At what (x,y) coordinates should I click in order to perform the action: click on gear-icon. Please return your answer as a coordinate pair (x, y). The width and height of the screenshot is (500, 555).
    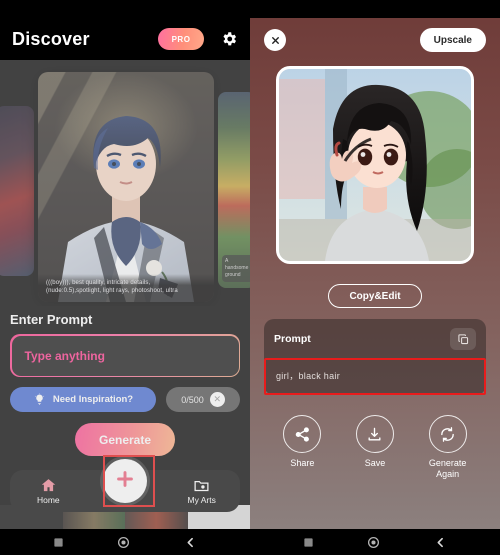
    Looking at the image, I should click on (229, 39).